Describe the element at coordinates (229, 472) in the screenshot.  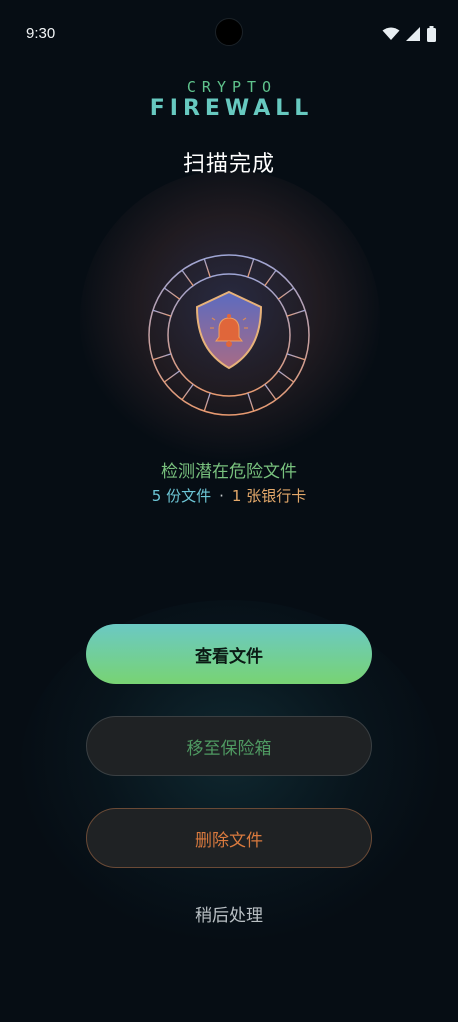
I see `detection-title: 检测潜在危险文件` at that location.